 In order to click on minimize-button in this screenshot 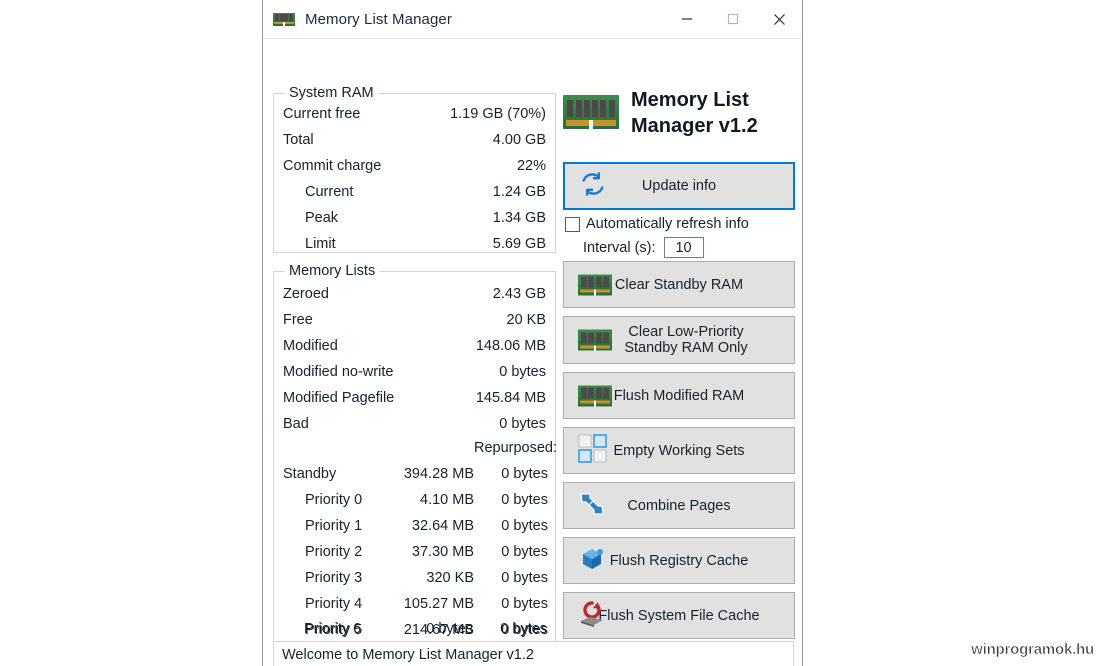, I will do `click(687, 19)`.